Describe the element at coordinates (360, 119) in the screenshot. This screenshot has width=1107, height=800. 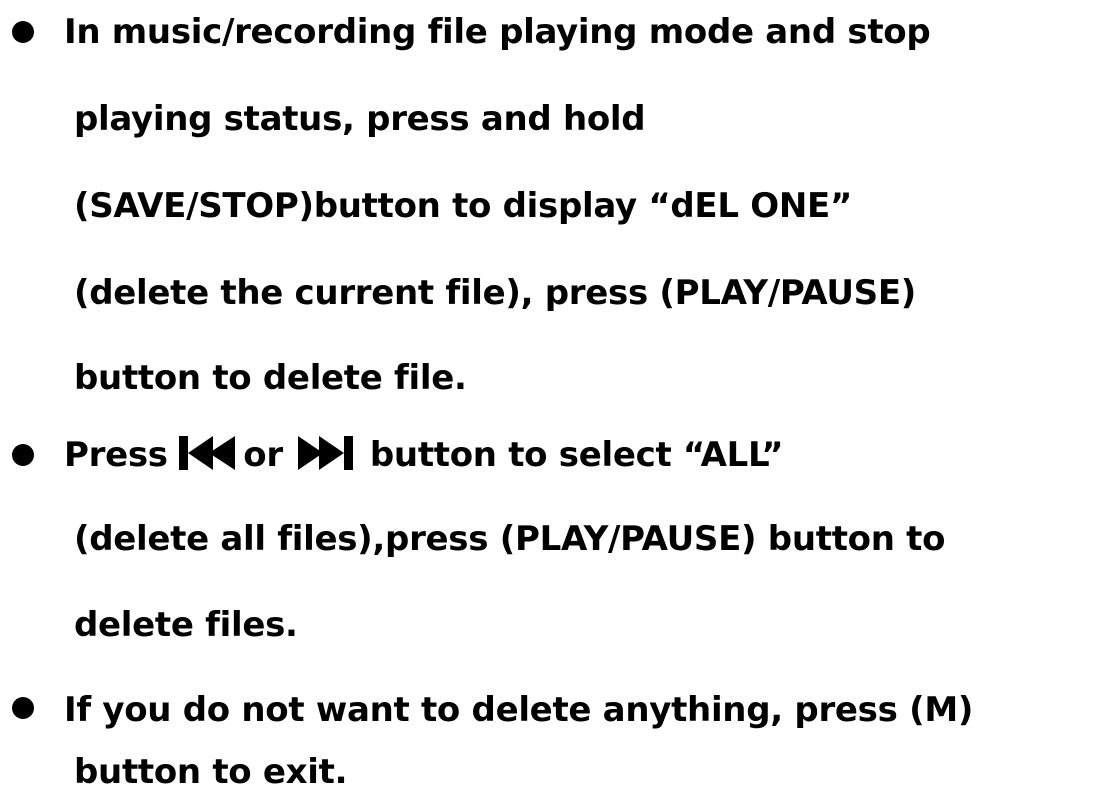
I see `bullet-1-line-2: playing status, press and hold` at that location.